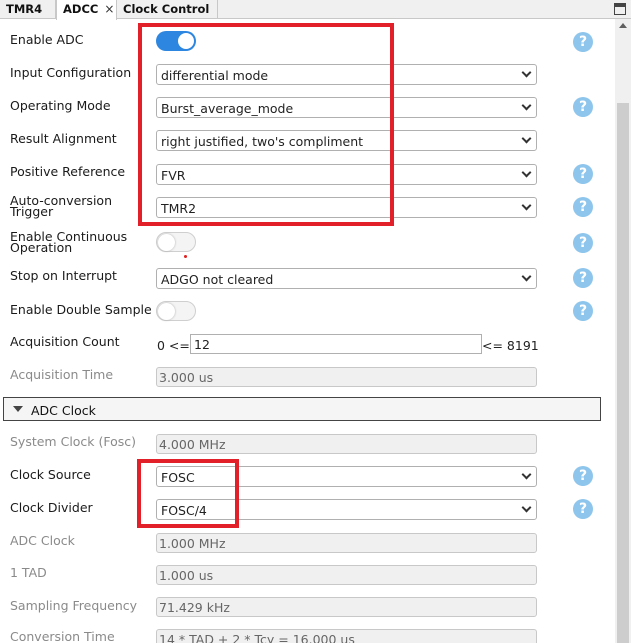 The image size is (631, 643). I want to click on stop-on-interrupt-select: ADGO not cleared, so click(346, 278).